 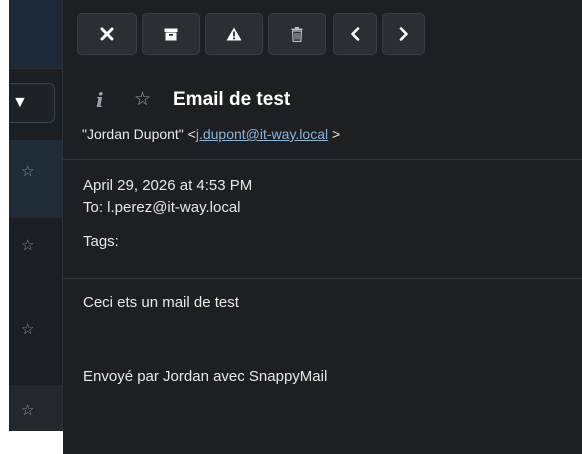 What do you see at coordinates (579, 227) in the screenshot?
I see `pane-edge` at bounding box center [579, 227].